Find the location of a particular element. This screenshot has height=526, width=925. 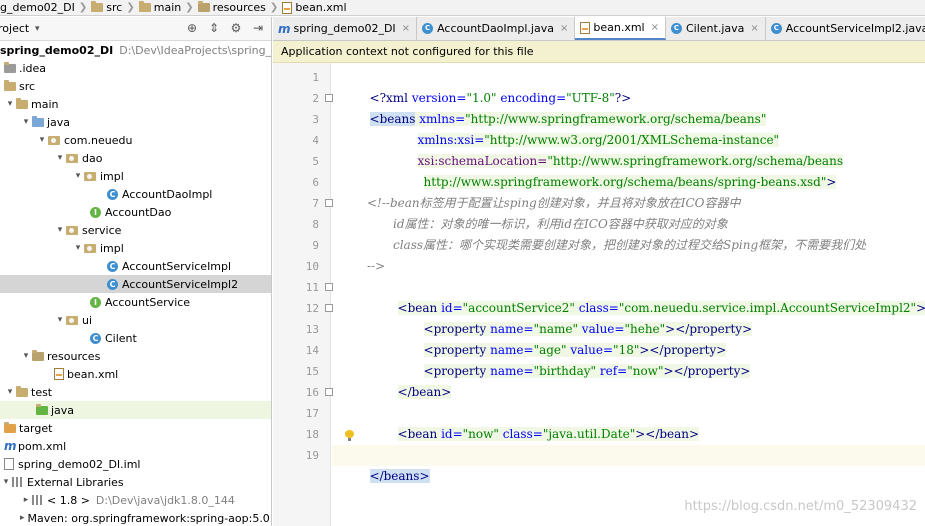

tree-item-jdk: ▸ < 1.8 > D:\Dev\java\jdk1.8.0_144 is located at coordinates (135, 500).